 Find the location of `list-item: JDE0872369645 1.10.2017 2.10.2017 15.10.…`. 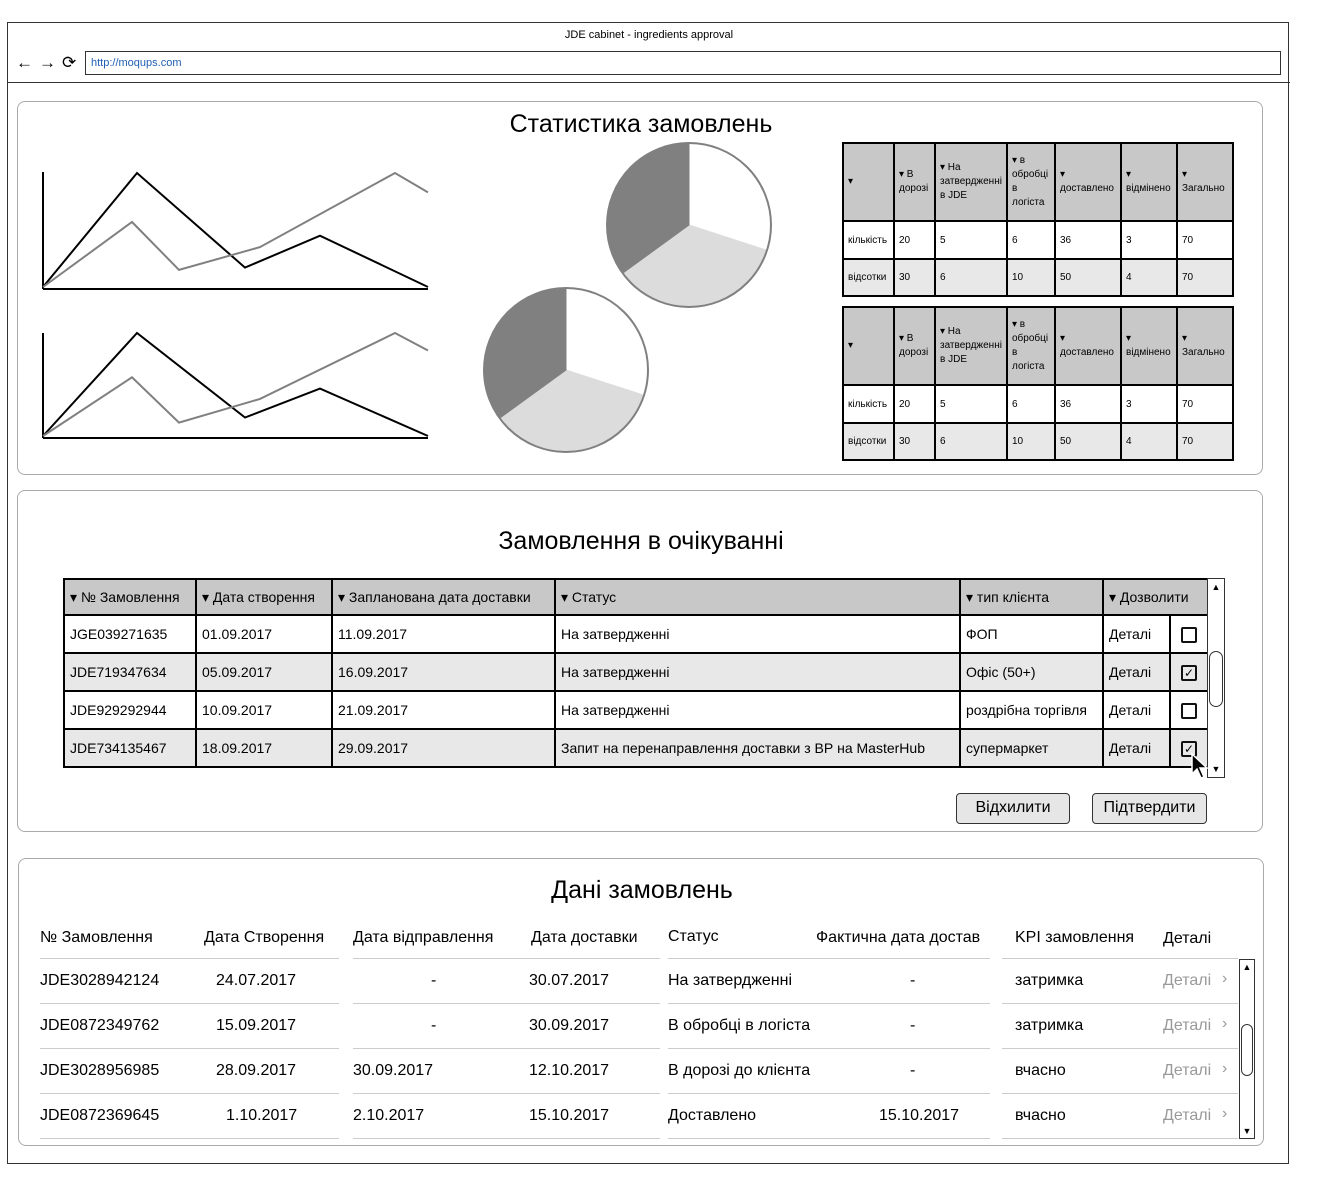

list-item: JDE0872369645 1.10.2017 2.10.2017 15.10.… is located at coordinates (659, 1117).